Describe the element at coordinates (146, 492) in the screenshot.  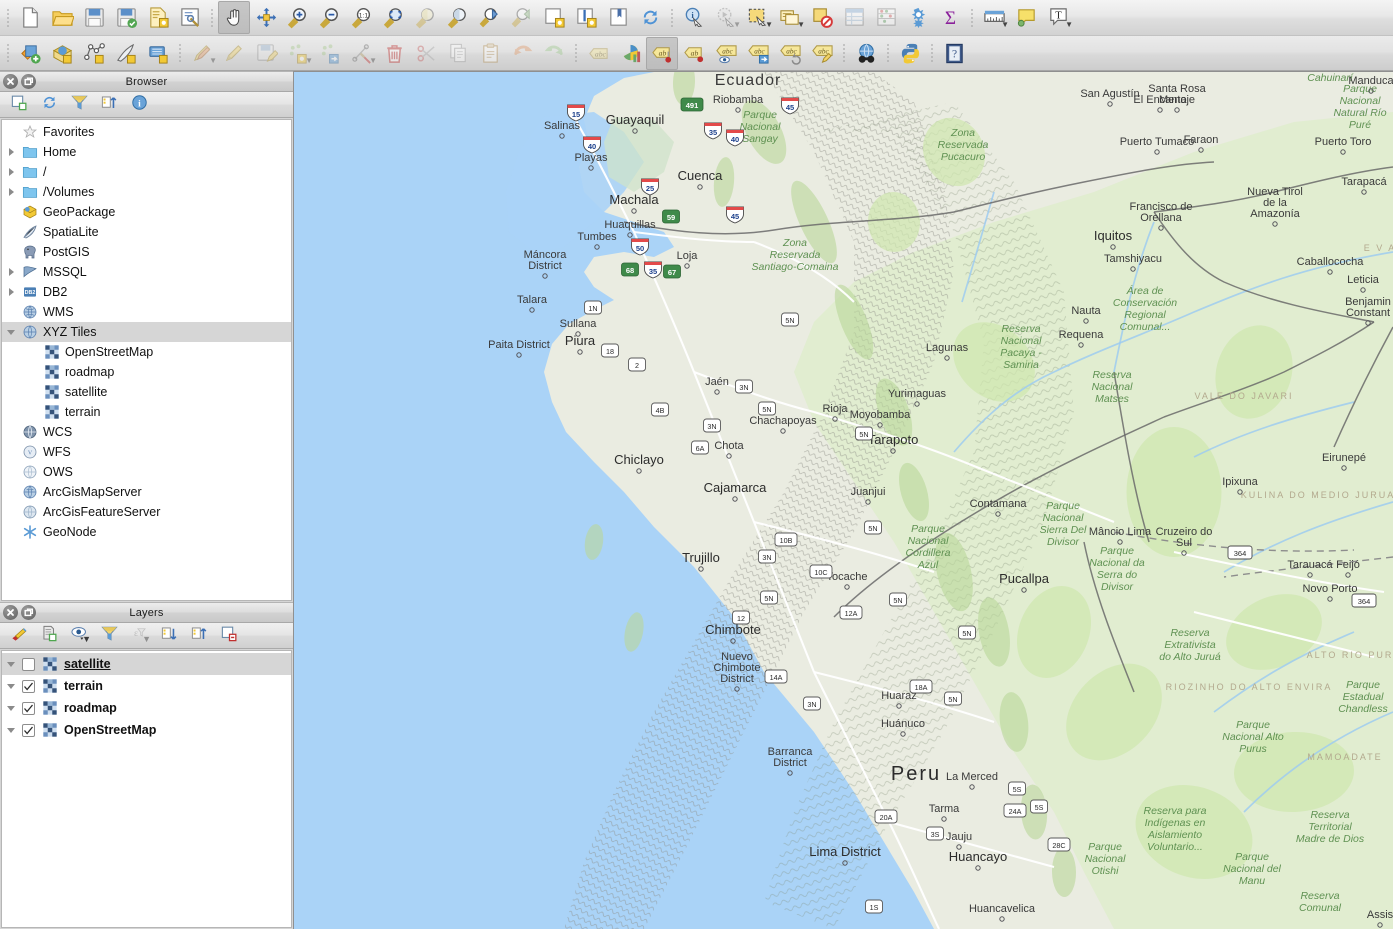
I see `browser-item-arcgismapserver: ArcGisMapServer` at that location.